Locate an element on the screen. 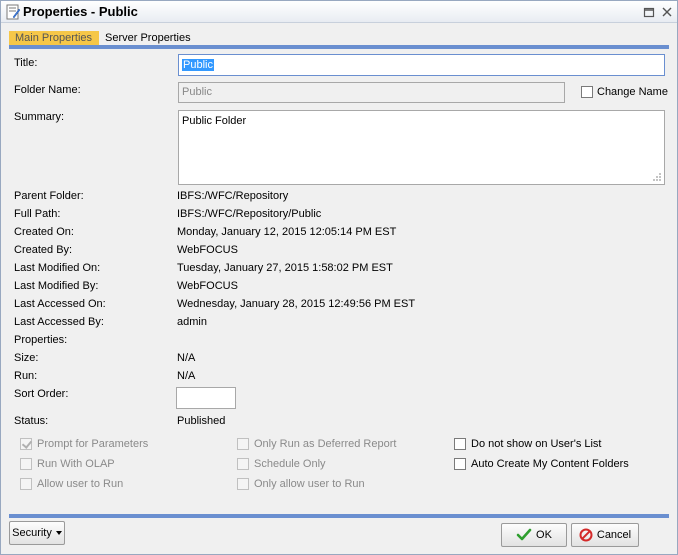  title-label: Title: is located at coordinates (26, 63).